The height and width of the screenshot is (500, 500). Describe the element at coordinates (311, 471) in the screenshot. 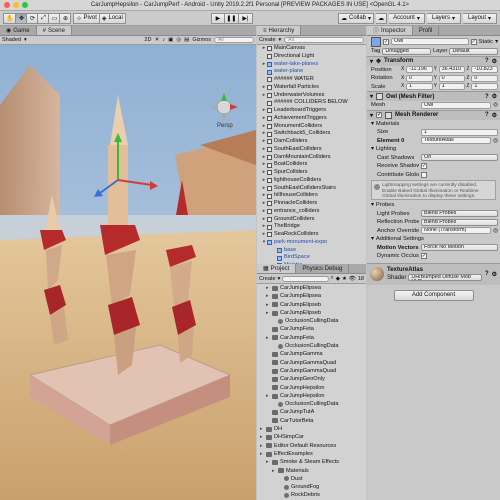

I see `project-row: ▸ Materials` at that location.